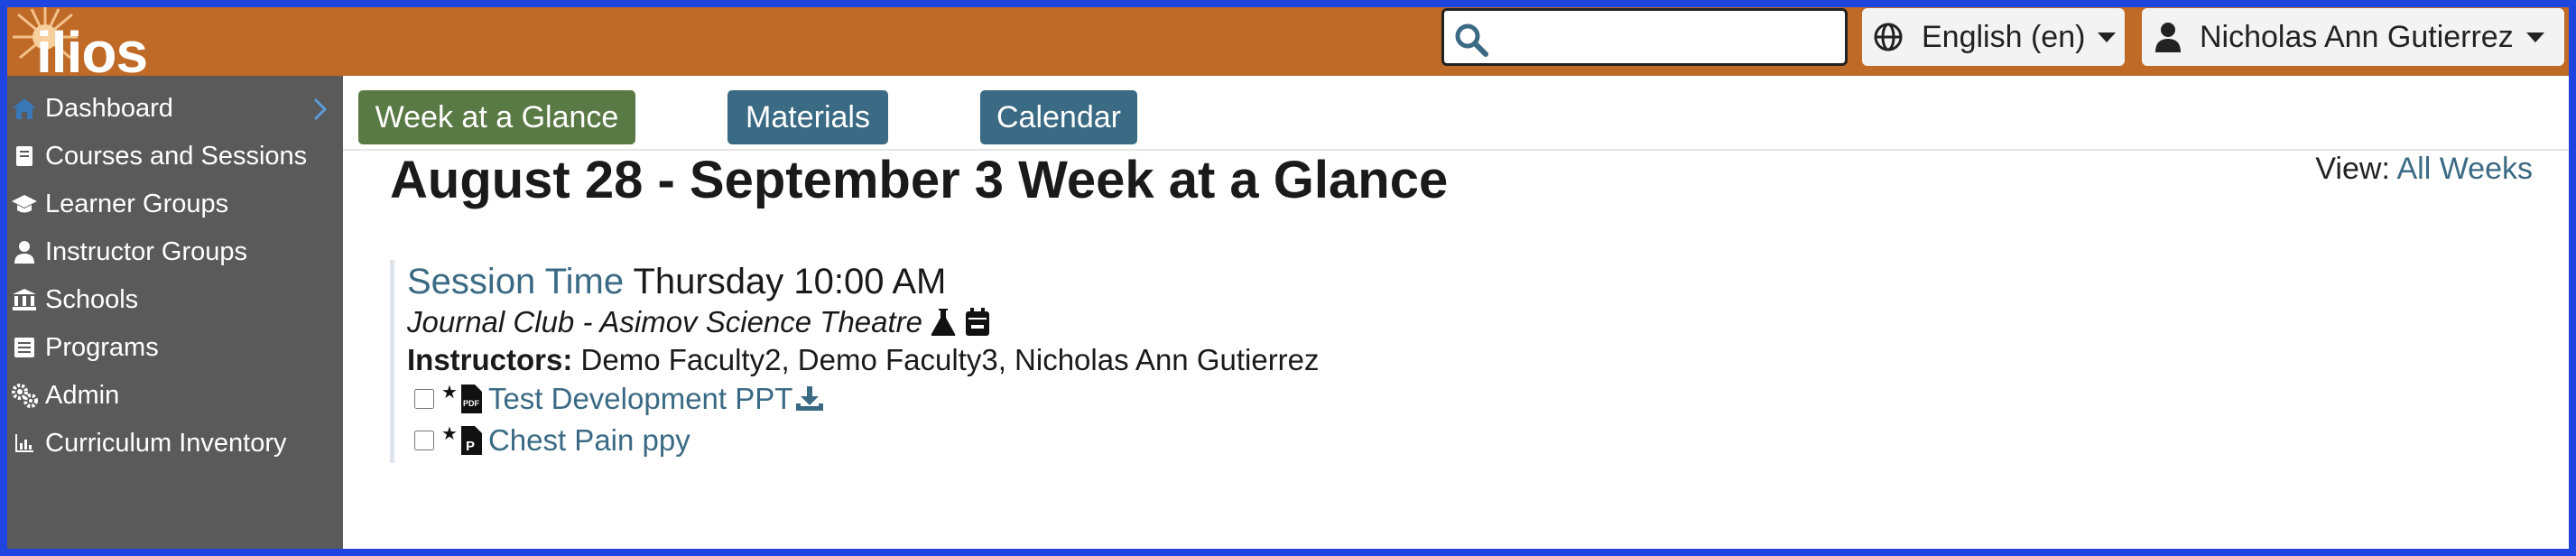 Image resolution: width=2576 pixels, height=556 pixels. What do you see at coordinates (515, 281) in the screenshot?
I see `session-time-label: Session Time` at bounding box center [515, 281].